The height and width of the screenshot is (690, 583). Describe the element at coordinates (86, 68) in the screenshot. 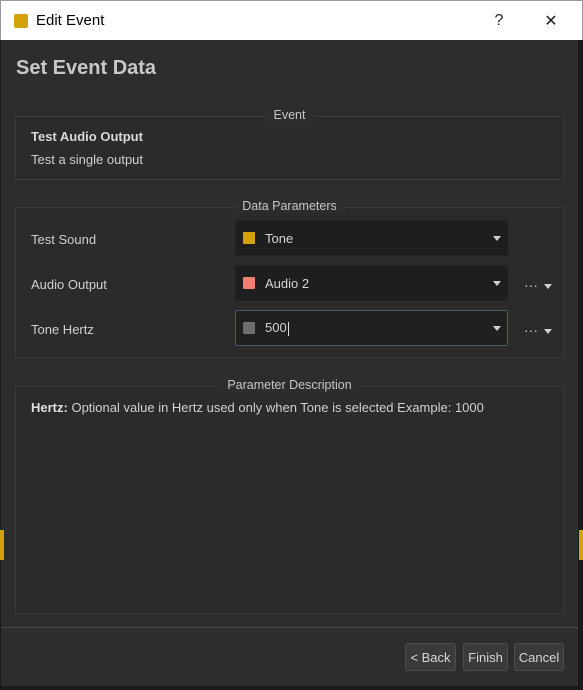

I see `page-title: Set Event Data` at that location.